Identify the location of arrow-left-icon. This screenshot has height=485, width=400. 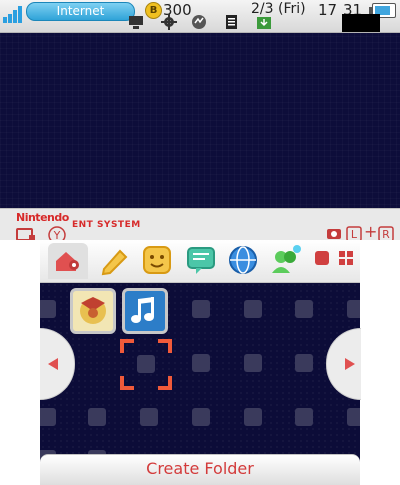
(53, 364).